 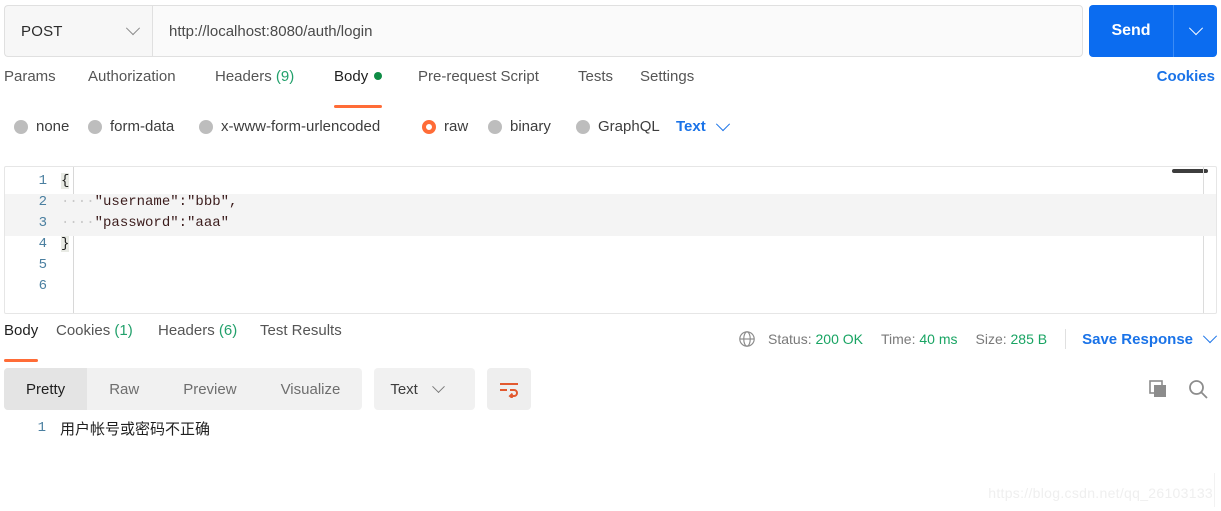 I want to click on editor-line: 6, so click(x=610, y=288).